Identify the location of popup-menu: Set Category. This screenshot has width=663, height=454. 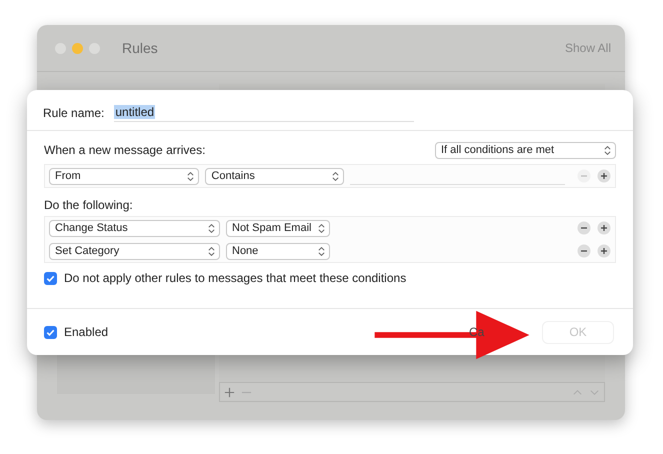
(134, 251).